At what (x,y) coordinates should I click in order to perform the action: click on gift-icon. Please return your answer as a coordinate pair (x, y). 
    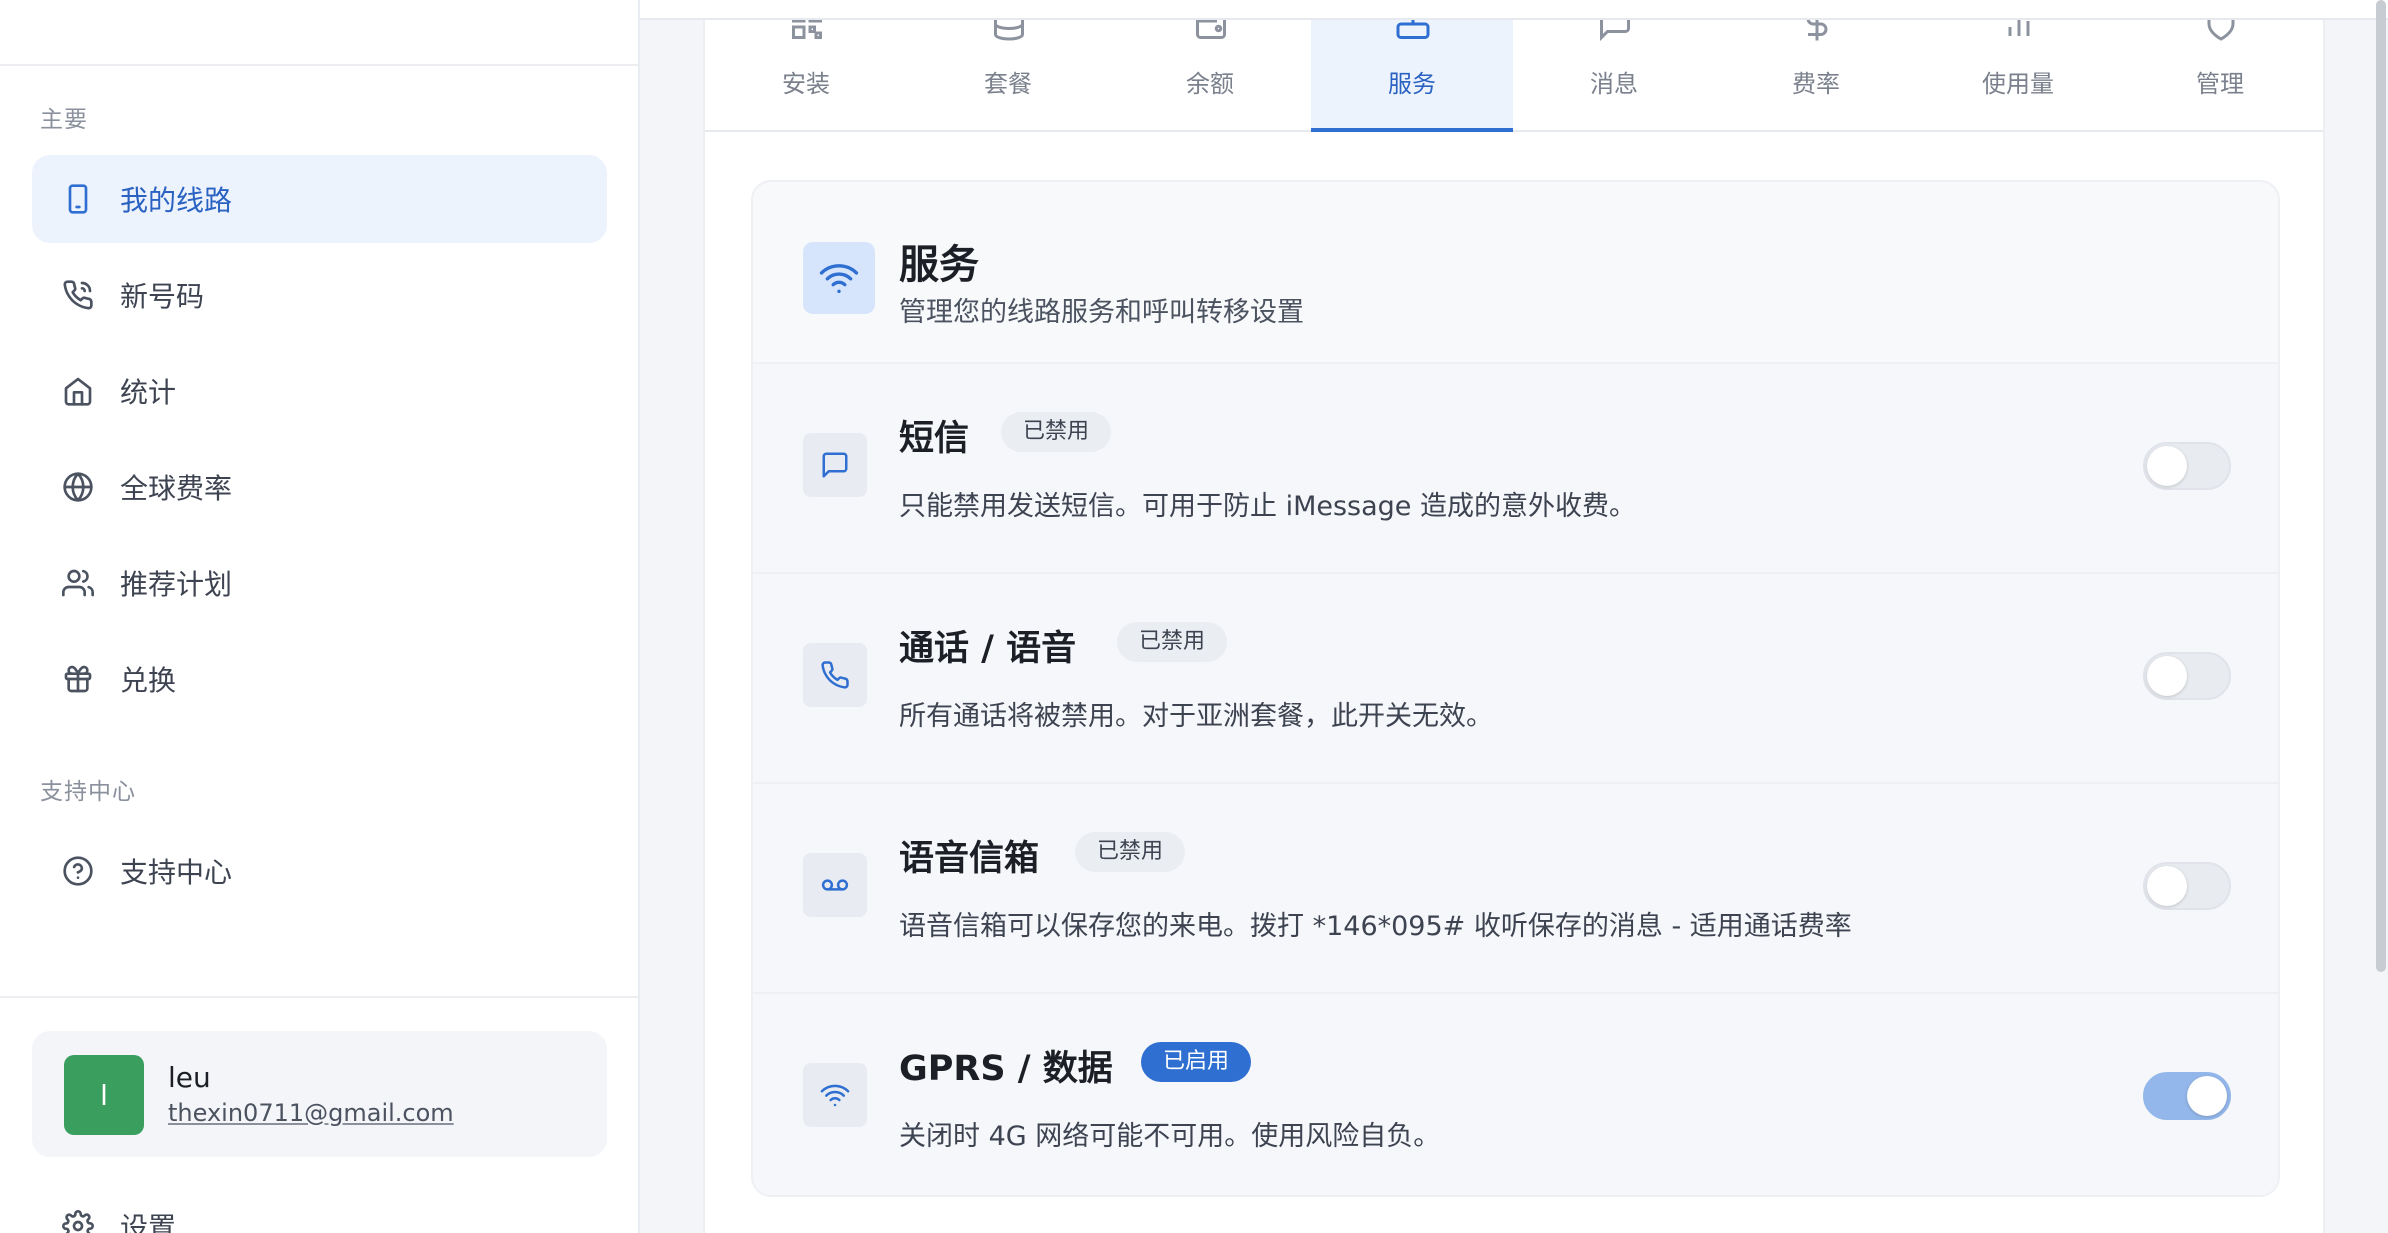
    Looking at the image, I should click on (78, 679).